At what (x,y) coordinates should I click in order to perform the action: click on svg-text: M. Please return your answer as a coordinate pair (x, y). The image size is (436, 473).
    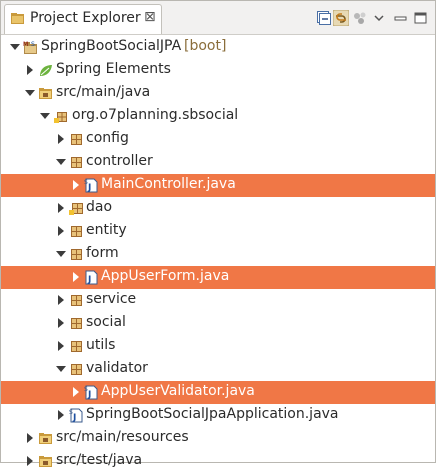
    Looking at the image, I should click on (25, 44).